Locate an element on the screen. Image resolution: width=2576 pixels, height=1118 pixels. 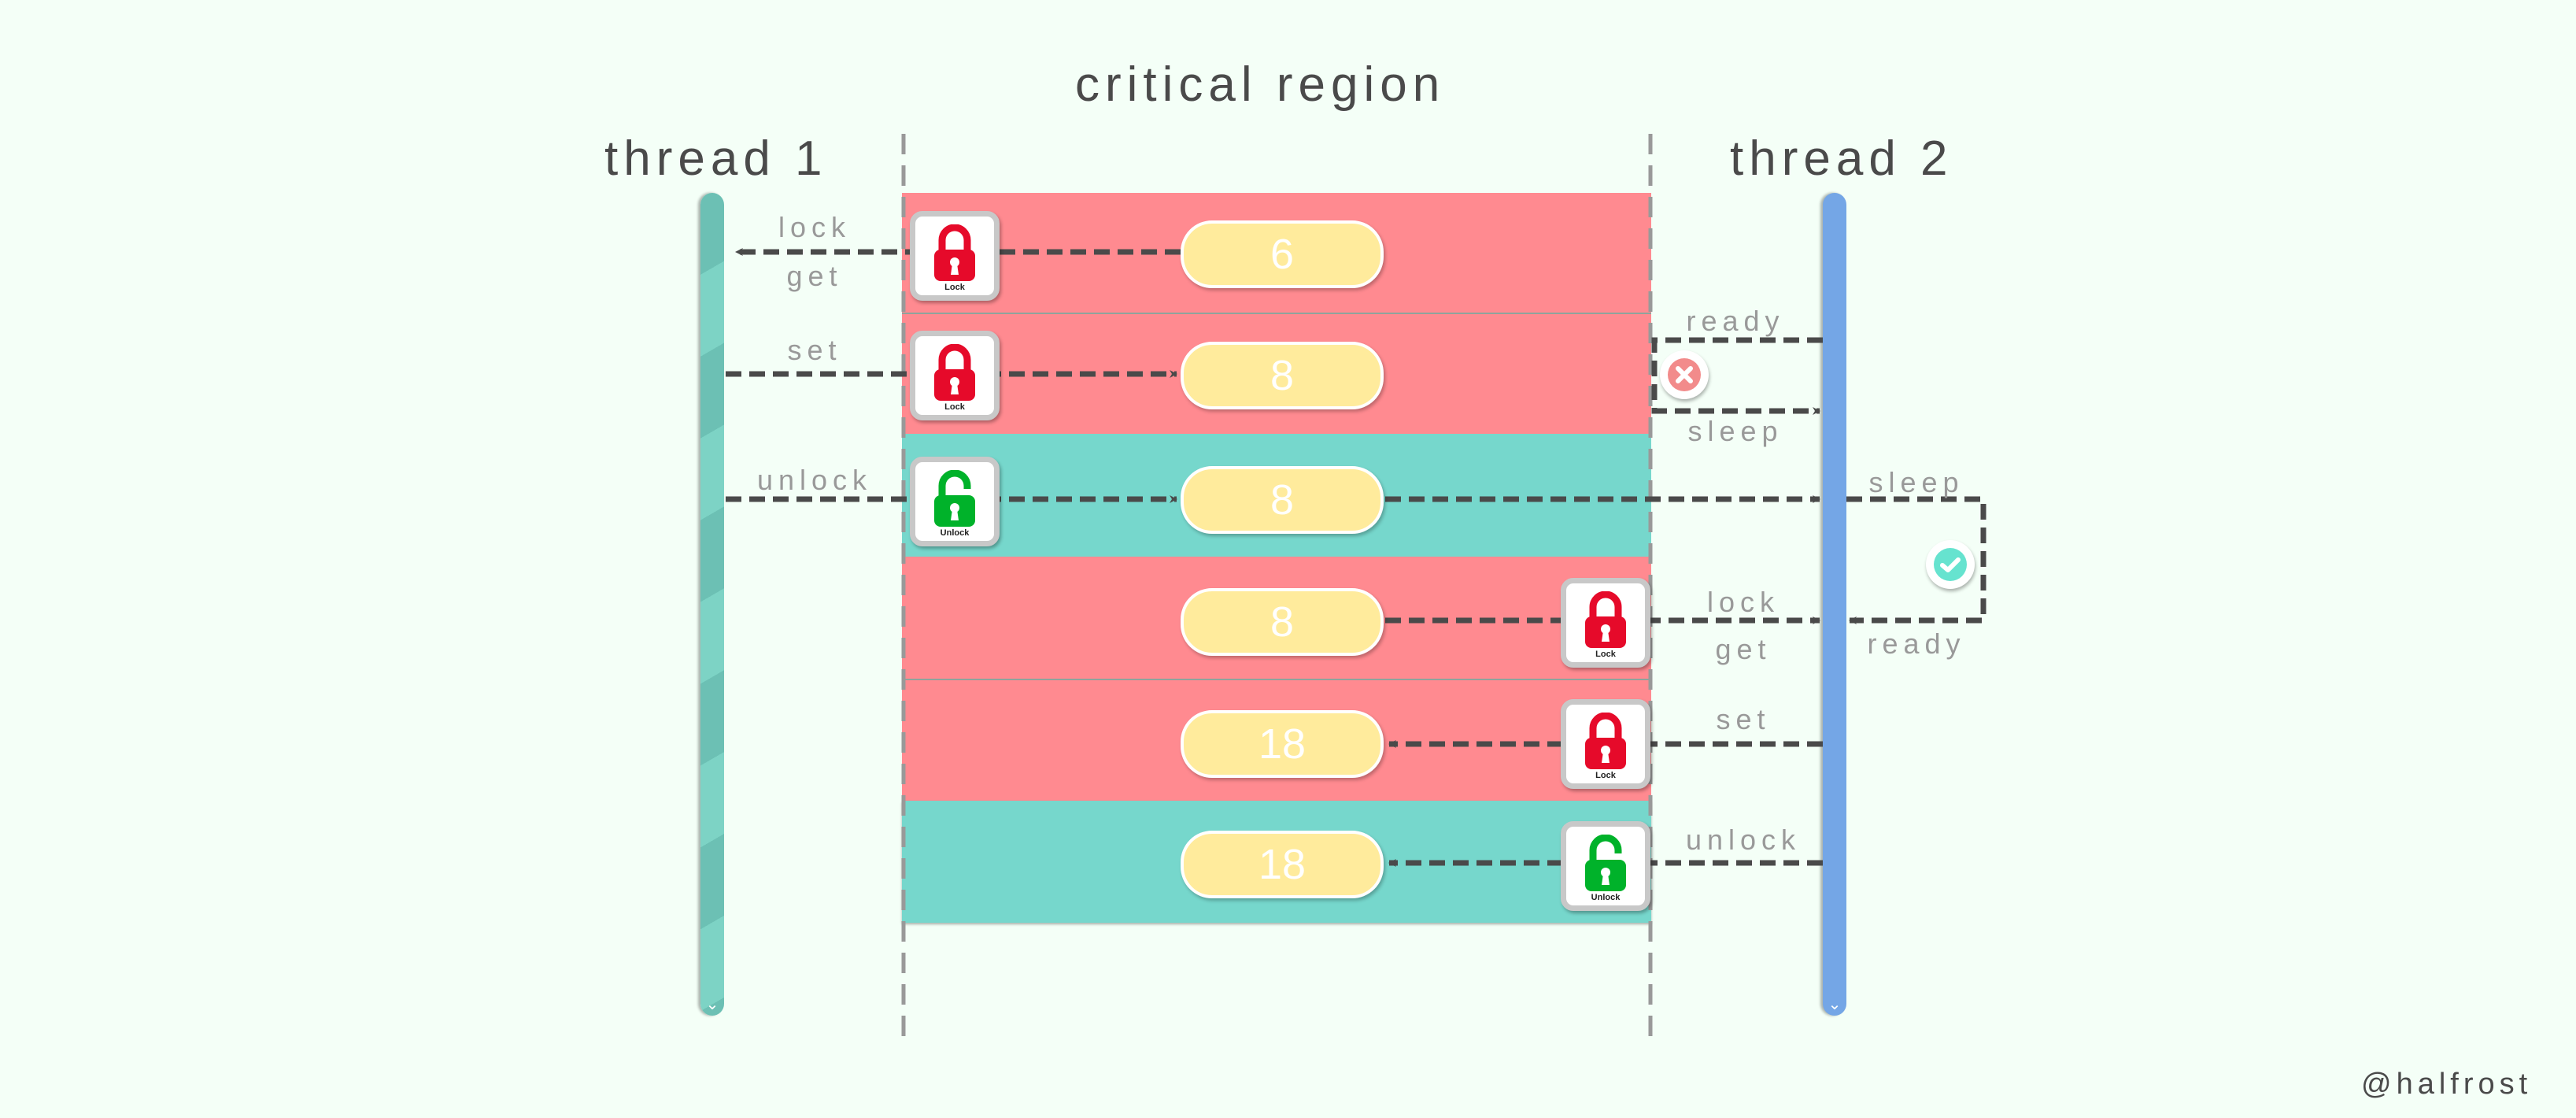
value-pill-step-5: 18 is located at coordinates (1282, 744).